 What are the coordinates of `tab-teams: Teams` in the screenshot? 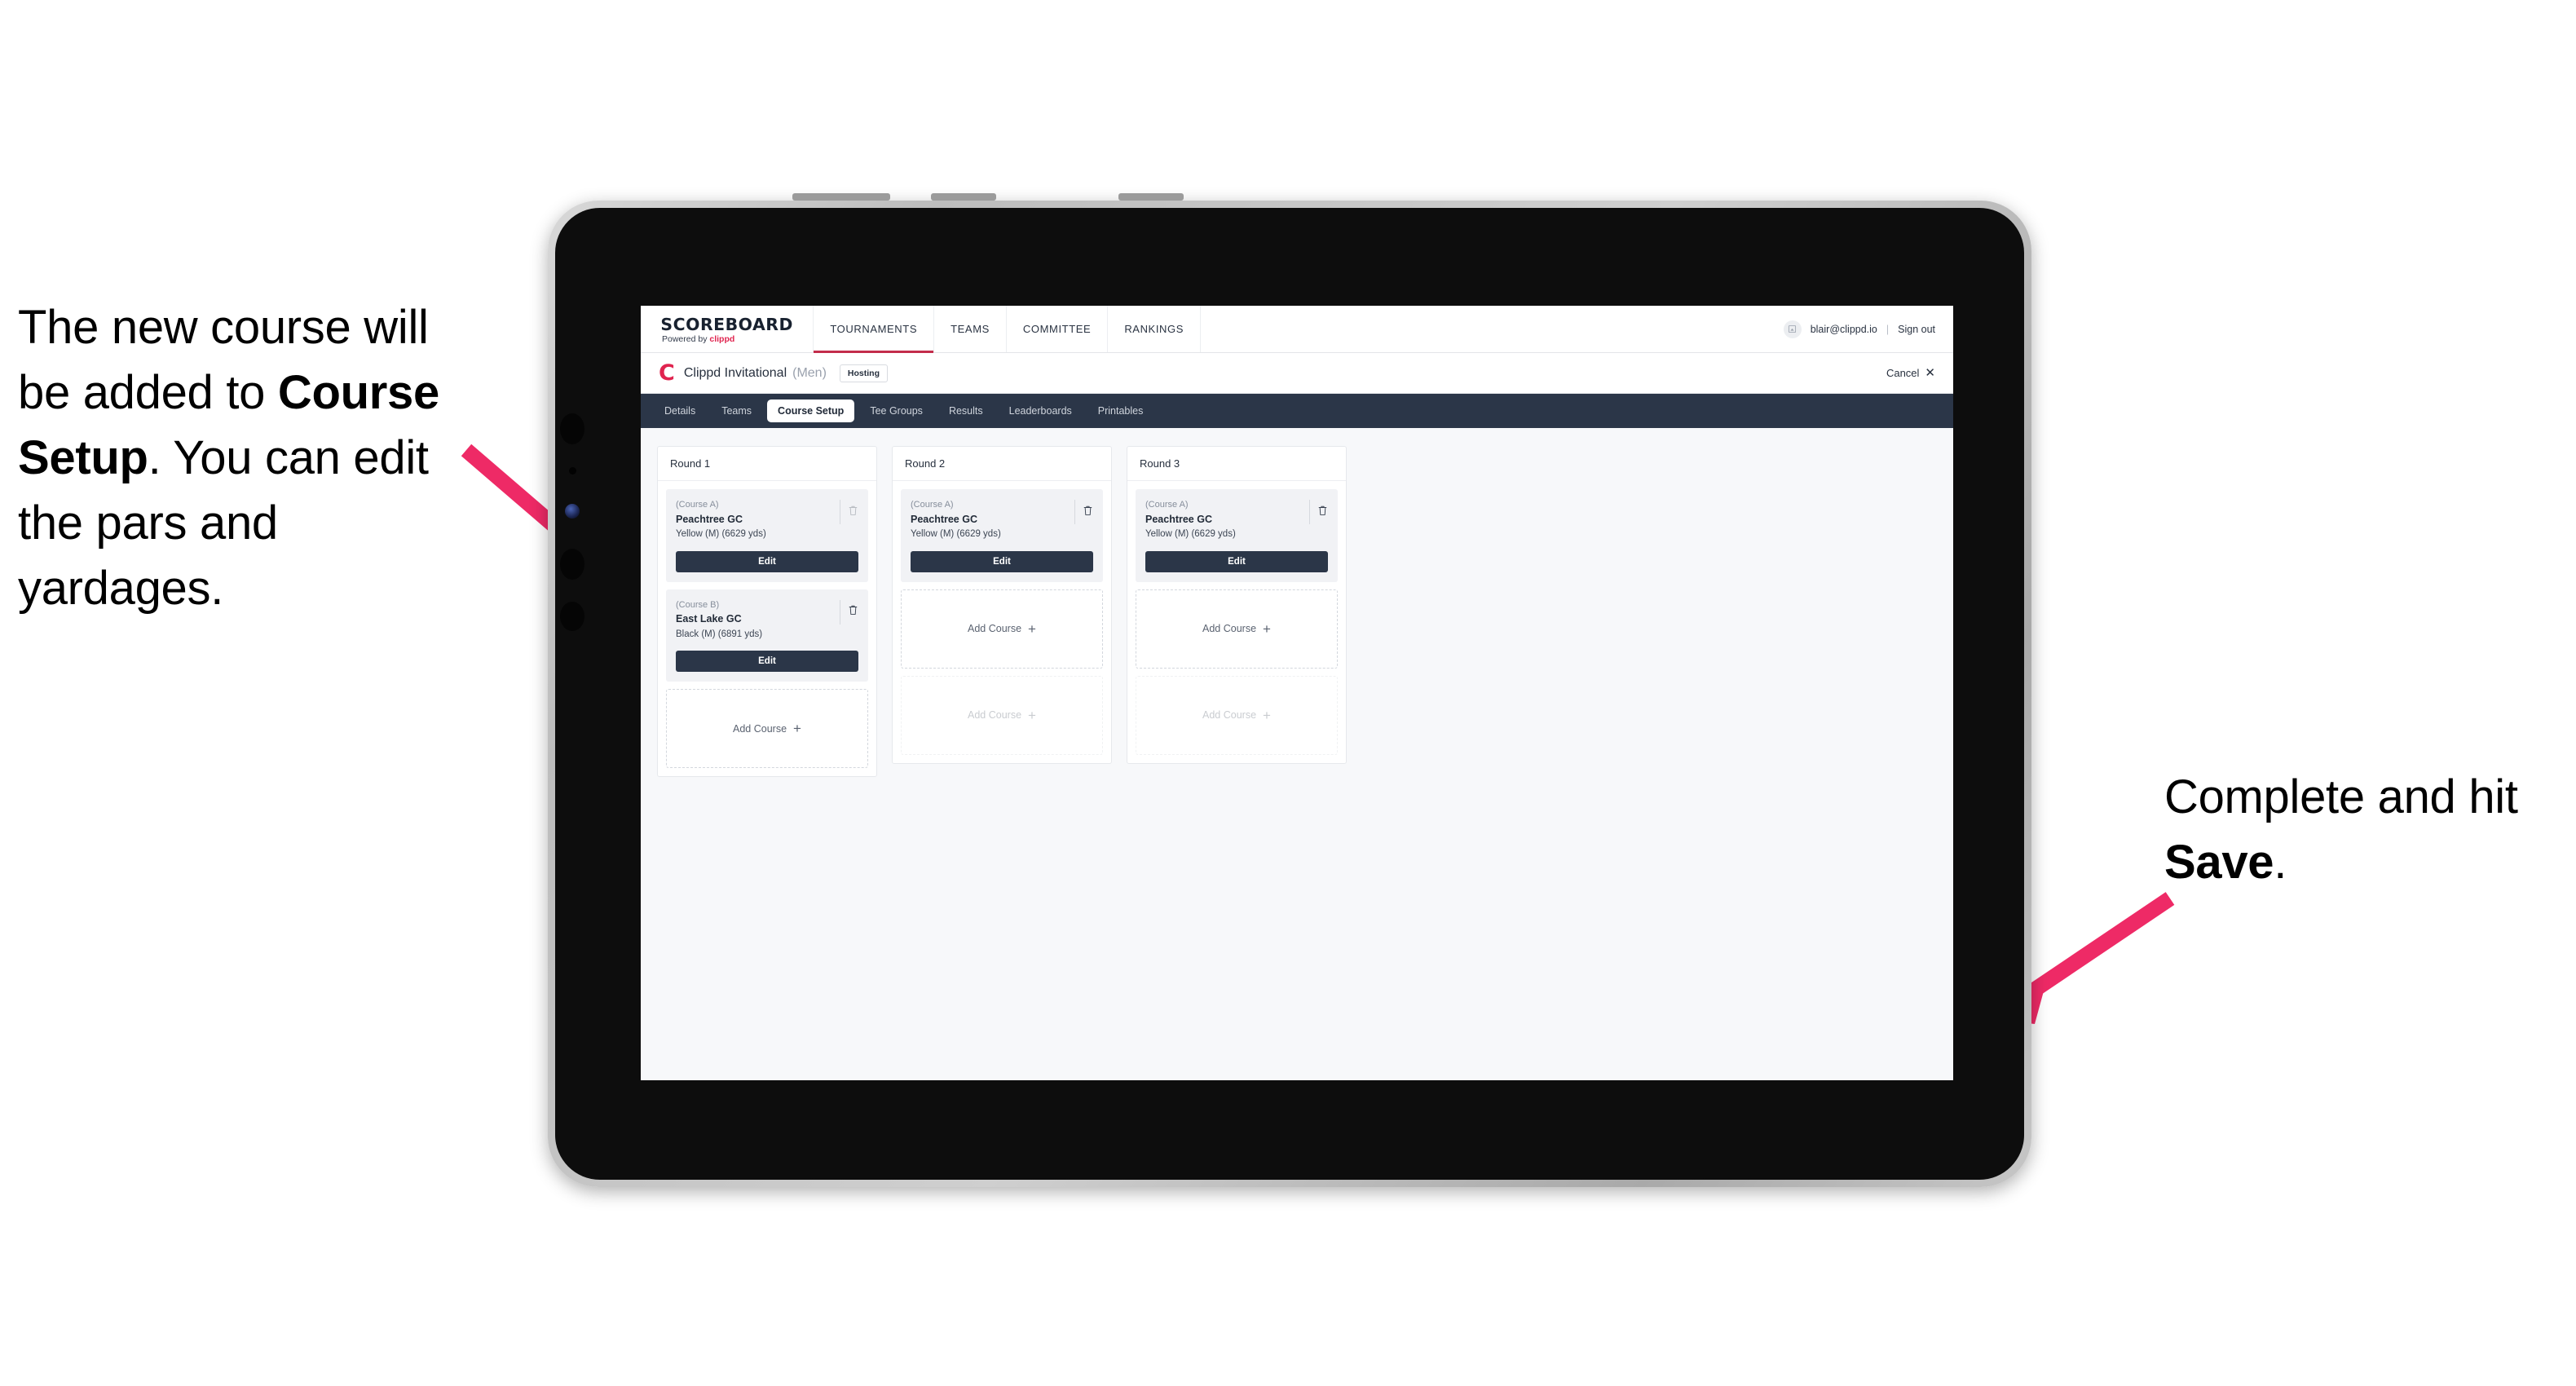 It's located at (736, 411).